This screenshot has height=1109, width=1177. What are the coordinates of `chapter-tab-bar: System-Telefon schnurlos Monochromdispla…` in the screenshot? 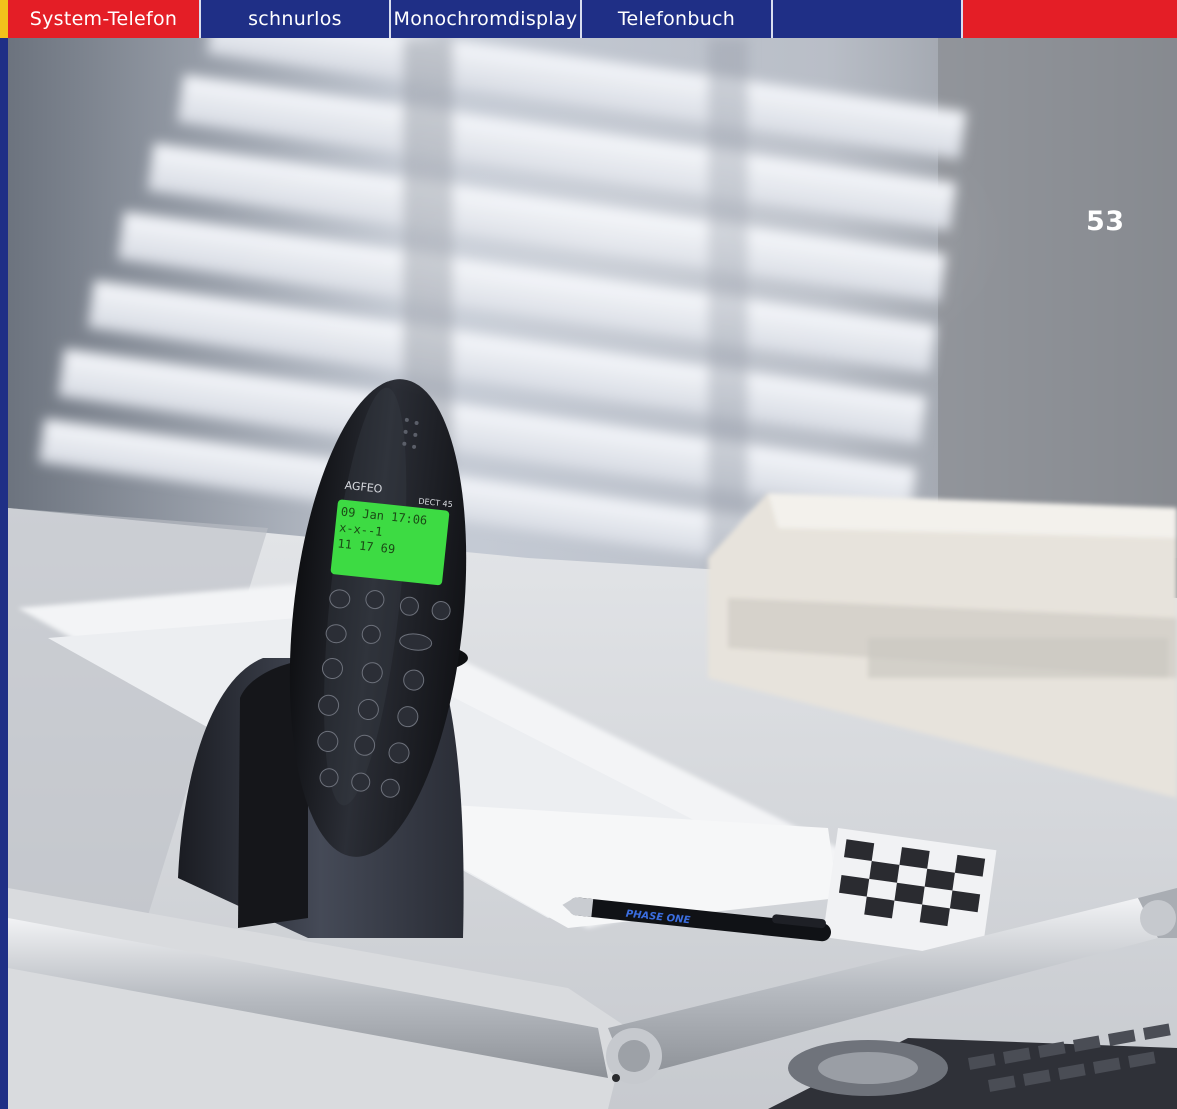 It's located at (592, 19).